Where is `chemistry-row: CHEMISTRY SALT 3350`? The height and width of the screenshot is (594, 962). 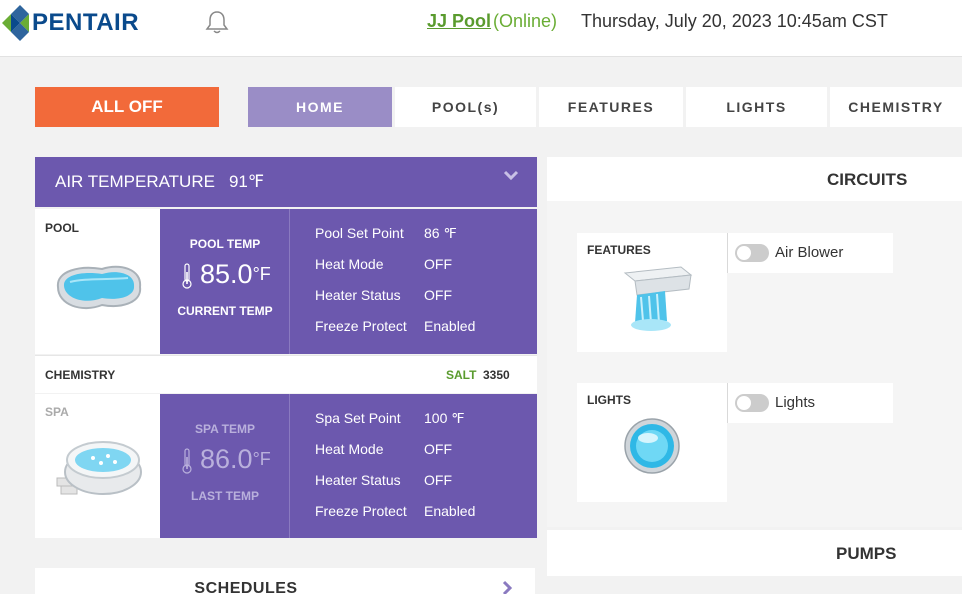
chemistry-row: CHEMISTRY SALT 3350 is located at coordinates (286, 374).